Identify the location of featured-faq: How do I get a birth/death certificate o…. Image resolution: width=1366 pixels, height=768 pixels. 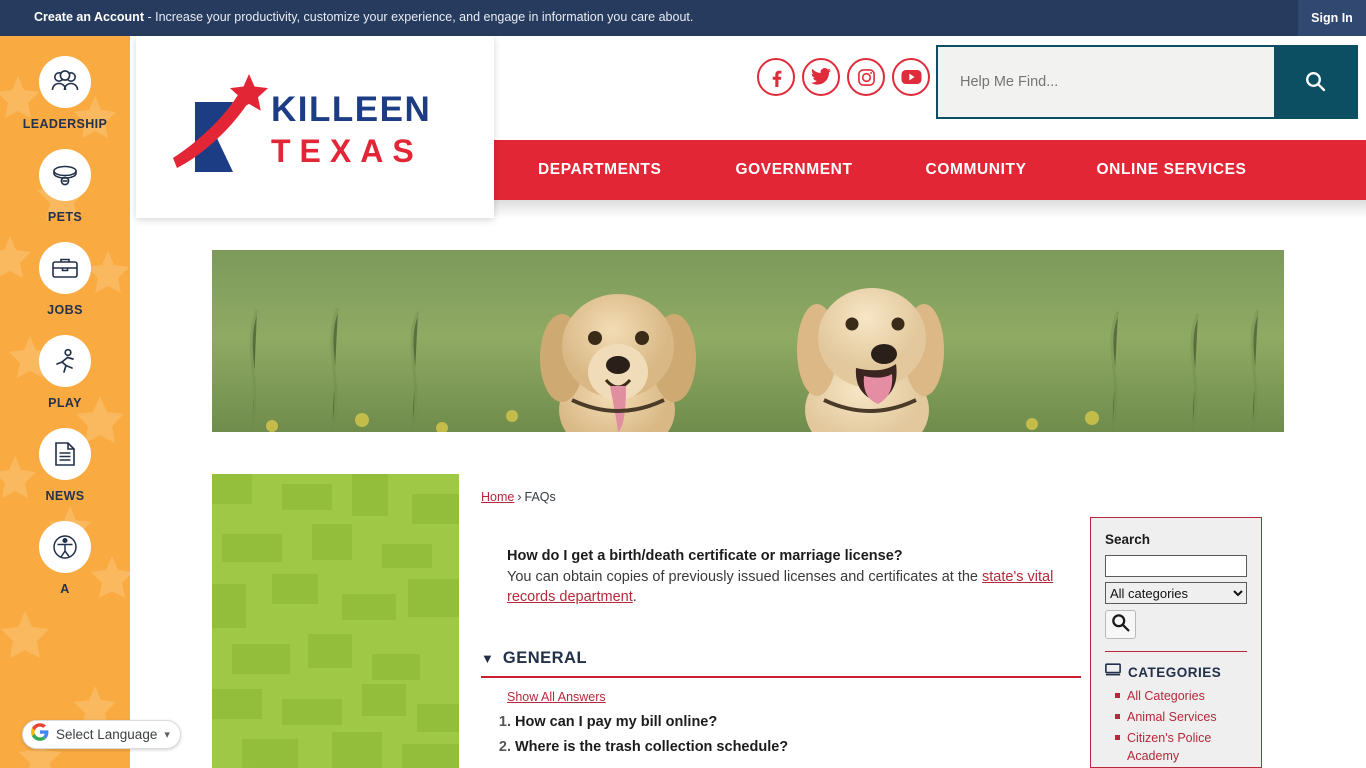
(781, 577).